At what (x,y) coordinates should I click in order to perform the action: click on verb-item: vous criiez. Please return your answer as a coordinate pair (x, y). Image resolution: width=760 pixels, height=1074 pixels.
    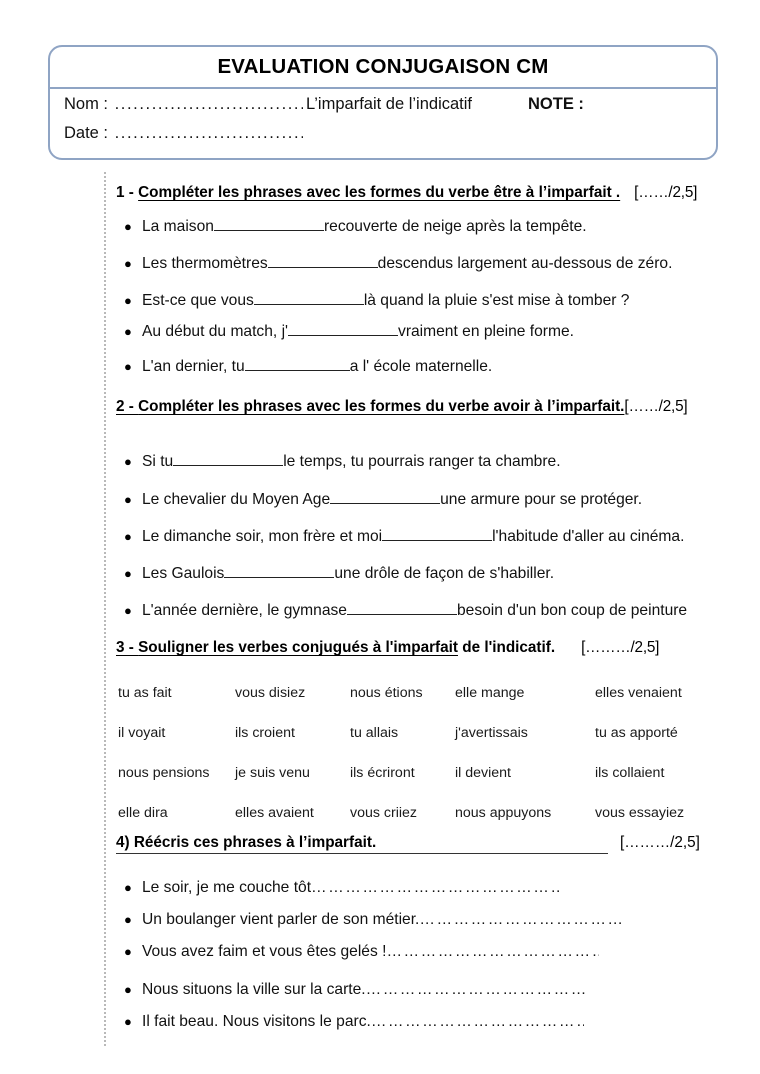
    Looking at the image, I should click on (402, 813).